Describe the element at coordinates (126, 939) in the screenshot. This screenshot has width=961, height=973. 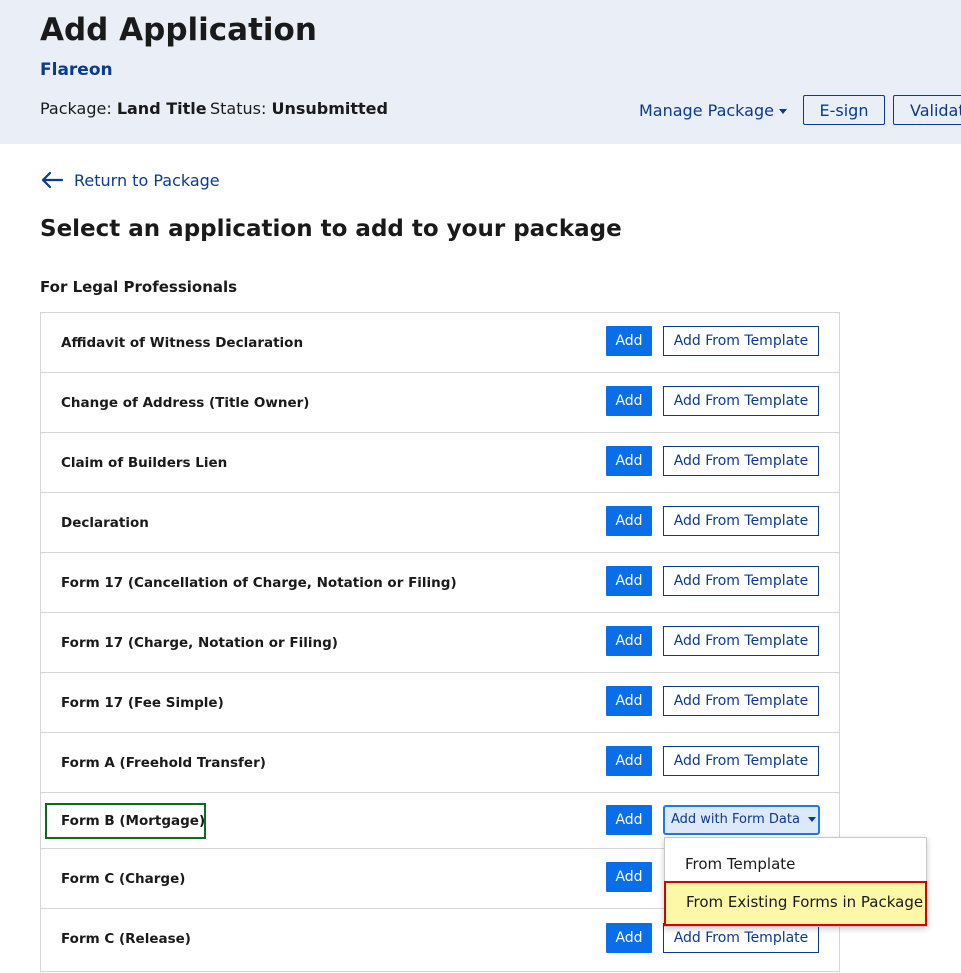
I see `application-name: Form C (Release)` at that location.